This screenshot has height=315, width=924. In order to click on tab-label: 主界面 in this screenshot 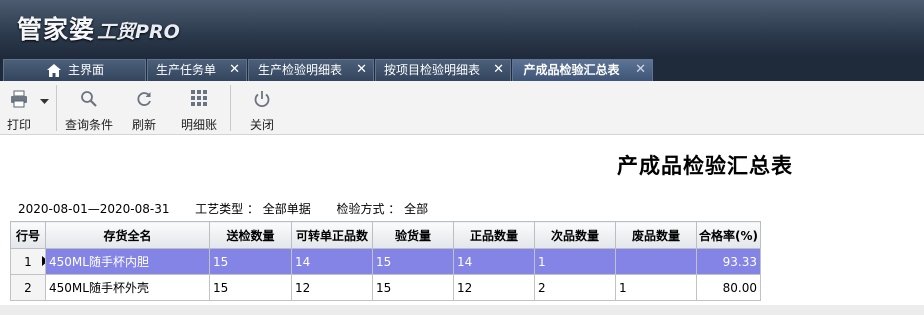, I will do `click(86, 70)`.